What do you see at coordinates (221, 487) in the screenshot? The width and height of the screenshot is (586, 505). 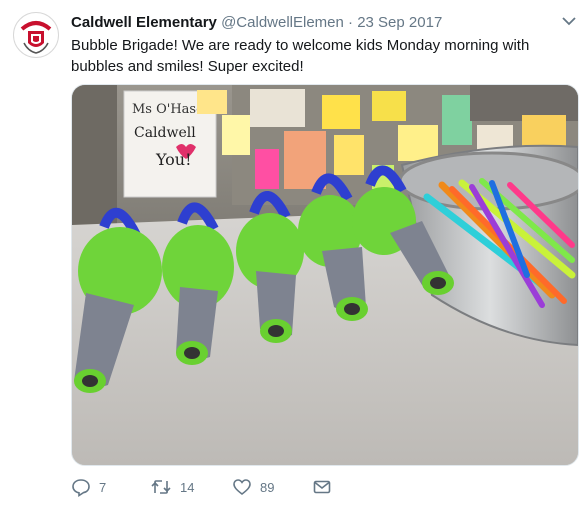 I see `action-bar: 7 14 89` at bounding box center [221, 487].